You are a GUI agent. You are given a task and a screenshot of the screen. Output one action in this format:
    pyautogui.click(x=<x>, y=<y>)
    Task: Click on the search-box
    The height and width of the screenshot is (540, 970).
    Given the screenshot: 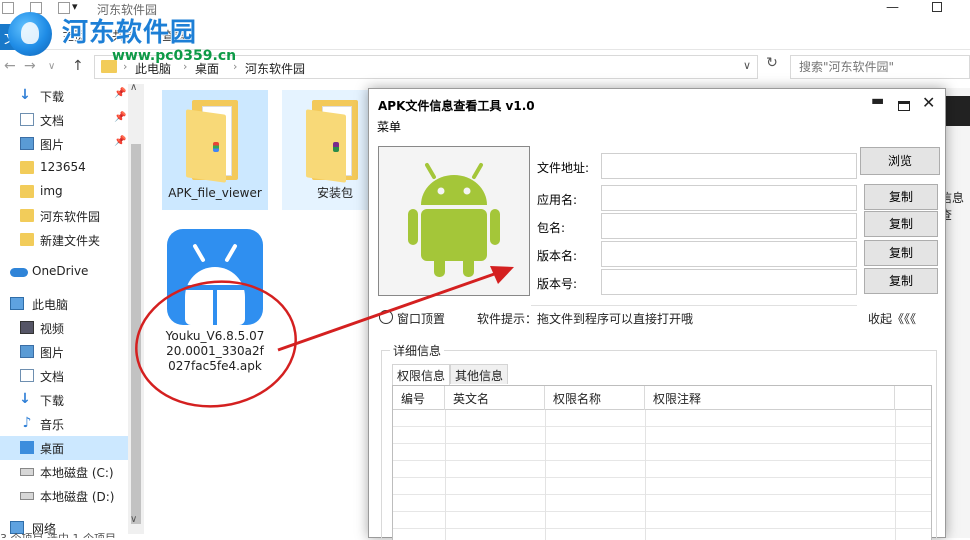 What is the action you would take?
    pyautogui.click(x=880, y=67)
    